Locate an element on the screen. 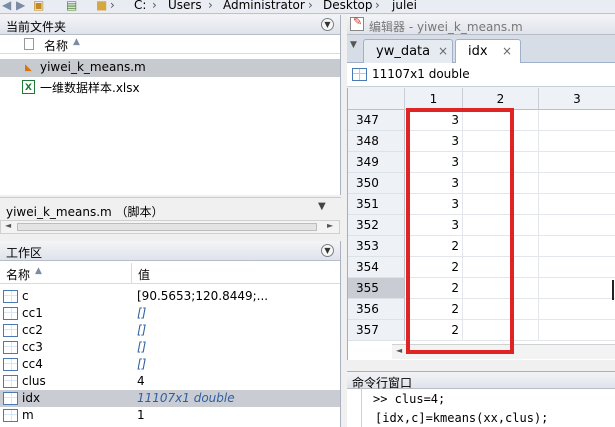 Image resolution: width=615 pixels, height=427 pixels. row-number: 353 is located at coordinates (376, 246).